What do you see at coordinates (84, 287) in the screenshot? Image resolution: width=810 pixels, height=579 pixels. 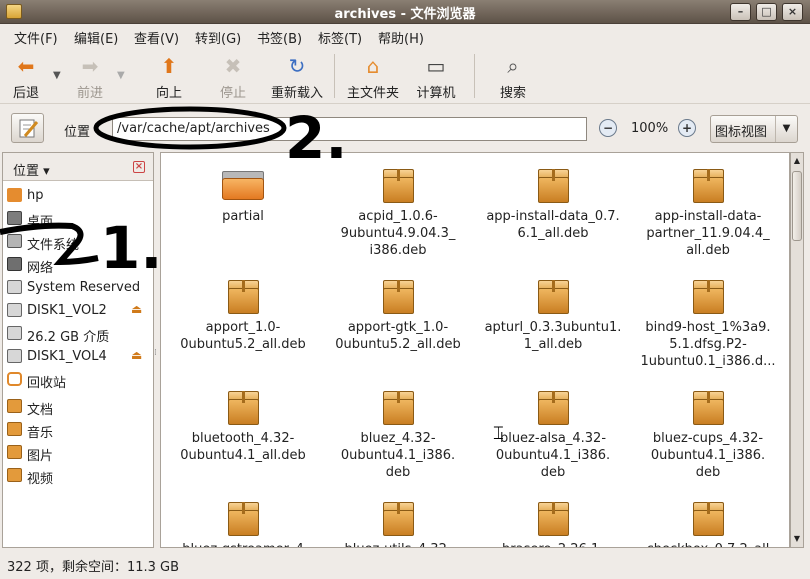 I see `sidebar-item-label: System Reserved` at bounding box center [84, 287].